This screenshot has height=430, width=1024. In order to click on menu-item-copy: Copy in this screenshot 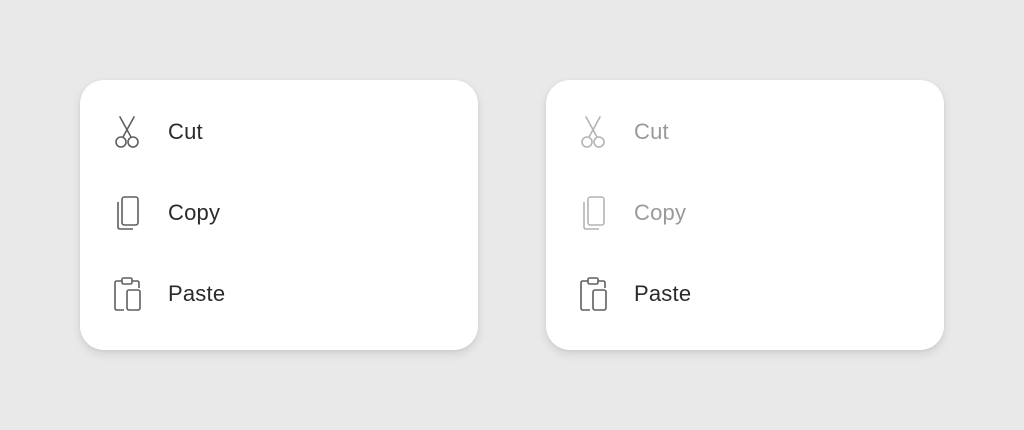, I will do `click(279, 212)`.